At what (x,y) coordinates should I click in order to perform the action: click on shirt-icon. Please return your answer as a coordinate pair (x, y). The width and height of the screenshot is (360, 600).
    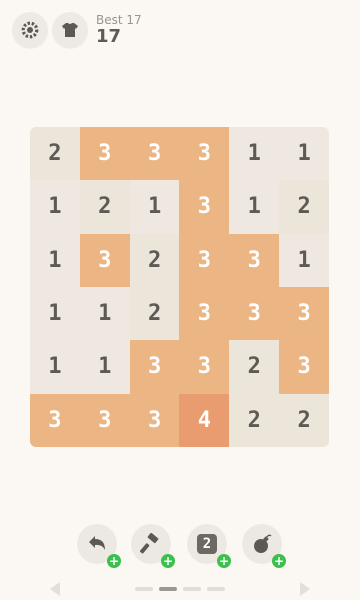
    Looking at the image, I should click on (70, 30).